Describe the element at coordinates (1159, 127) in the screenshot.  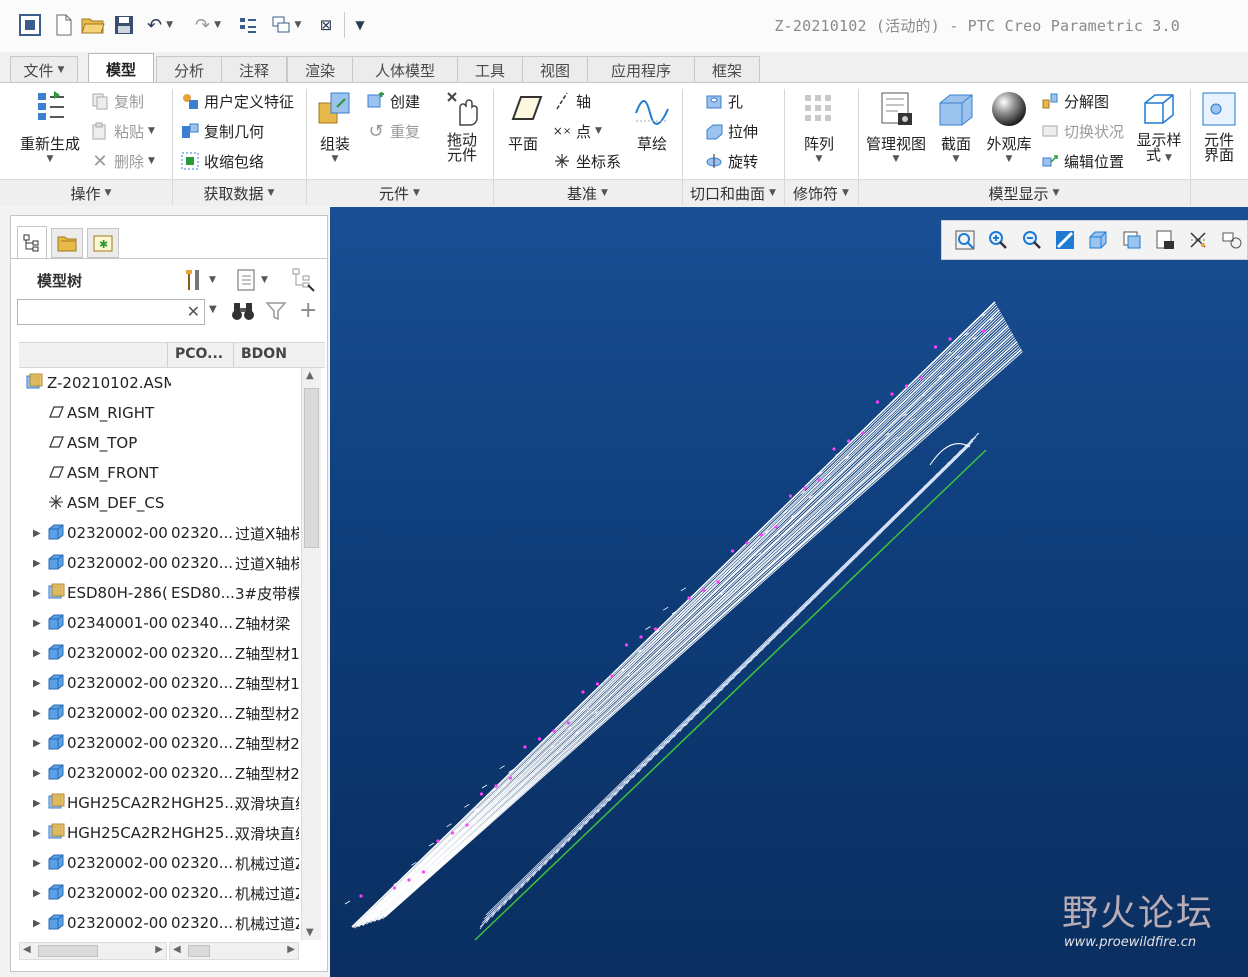
I see `display-style-button: 显示样 式 ▼` at that location.